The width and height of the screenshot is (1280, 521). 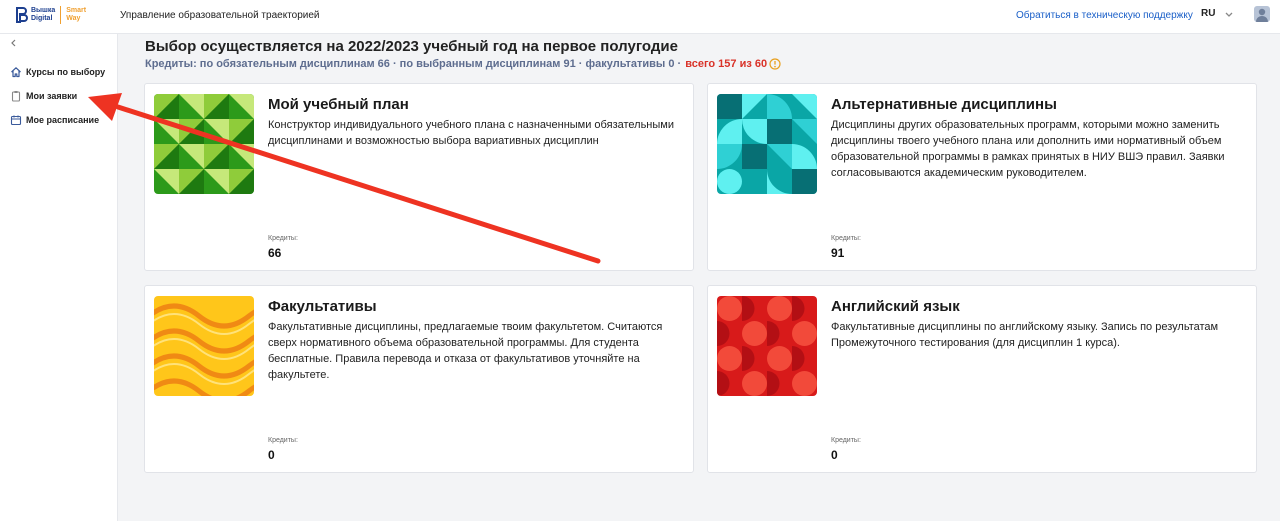 What do you see at coordinates (944, 104) in the screenshot?
I see `card-title: Альтернативные дисциплины` at bounding box center [944, 104].